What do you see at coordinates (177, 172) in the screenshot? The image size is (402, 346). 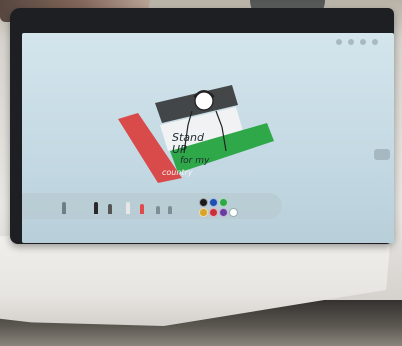 I see `drawing-line-4: country` at bounding box center [177, 172].